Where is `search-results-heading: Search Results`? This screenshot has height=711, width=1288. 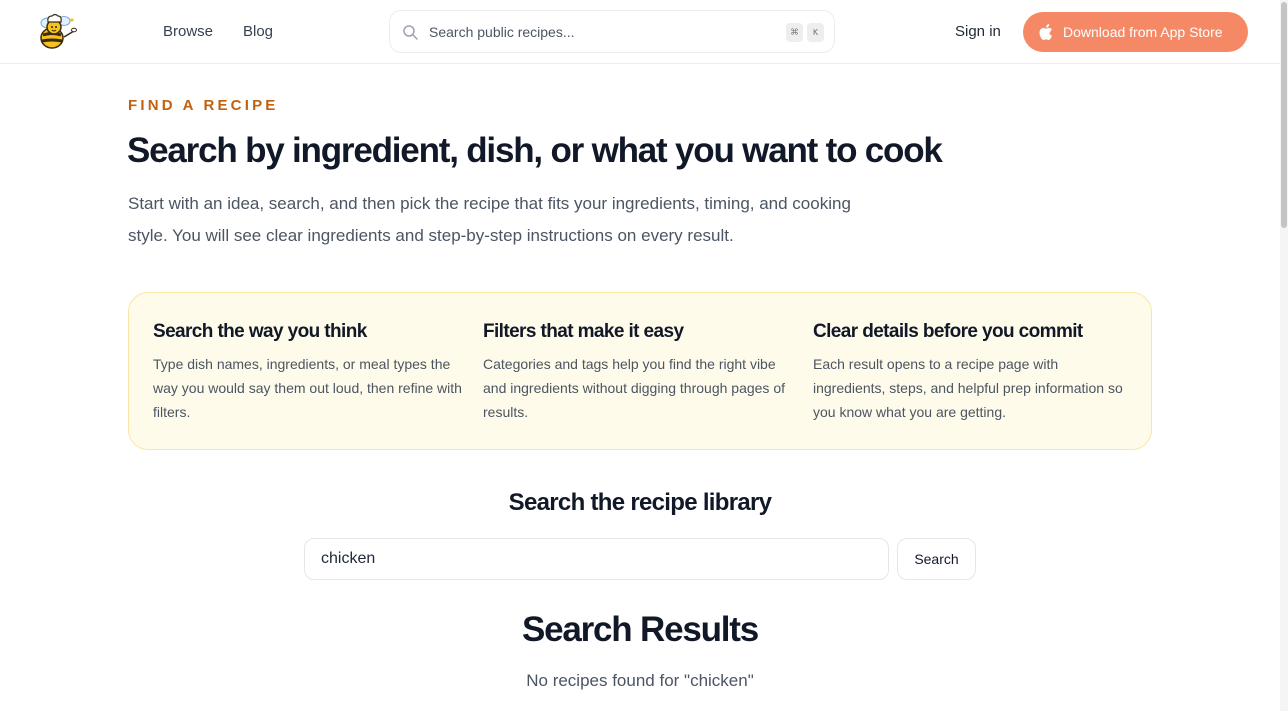
search-results-heading: Search Results is located at coordinates (640, 629).